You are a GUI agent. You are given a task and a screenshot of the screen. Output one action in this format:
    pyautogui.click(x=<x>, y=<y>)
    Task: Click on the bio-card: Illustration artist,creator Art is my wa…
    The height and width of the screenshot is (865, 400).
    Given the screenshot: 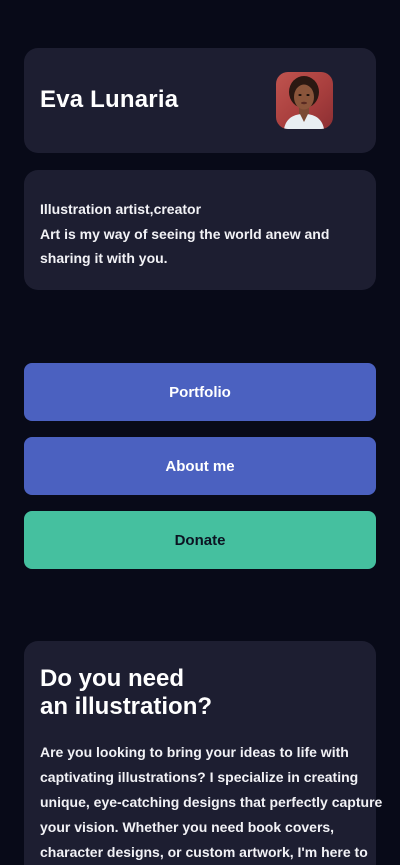 What is the action you would take?
    pyautogui.click(x=200, y=230)
    